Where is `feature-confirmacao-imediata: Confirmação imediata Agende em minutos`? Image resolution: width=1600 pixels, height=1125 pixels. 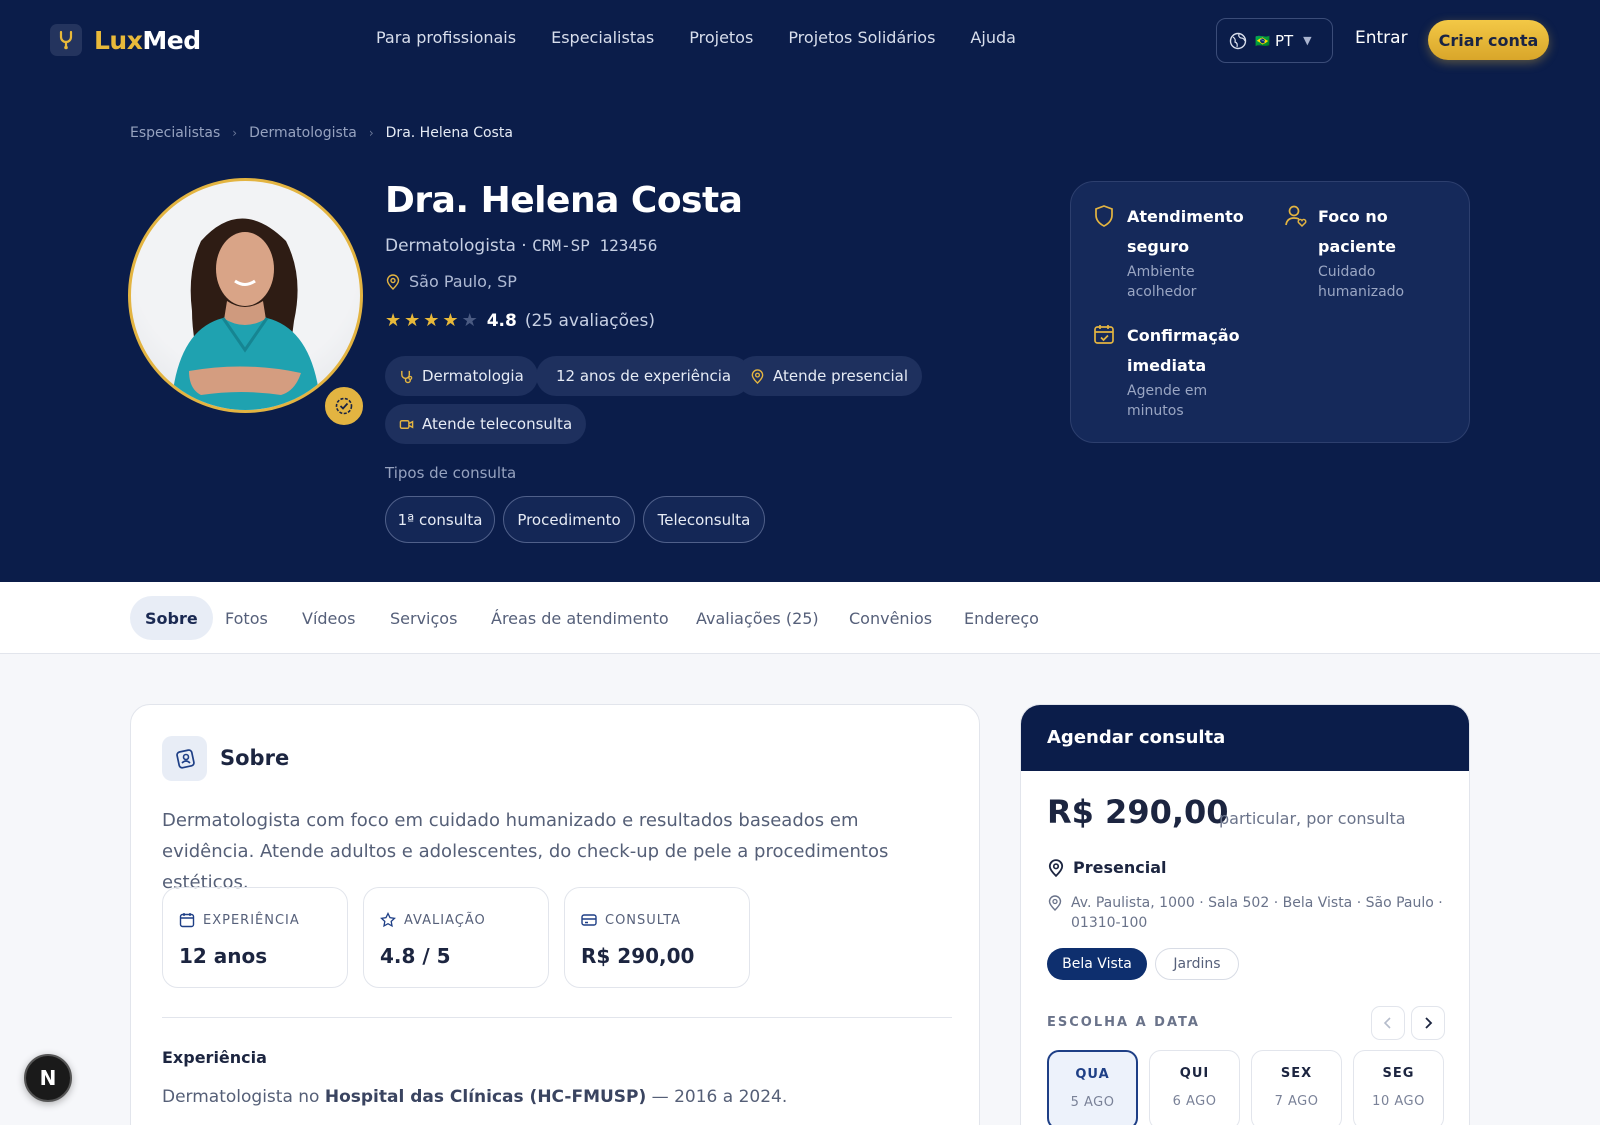 feature-confirmacao-imediata: Confirmação imediata Agende em minutos is located at coordinates (1175, 371).